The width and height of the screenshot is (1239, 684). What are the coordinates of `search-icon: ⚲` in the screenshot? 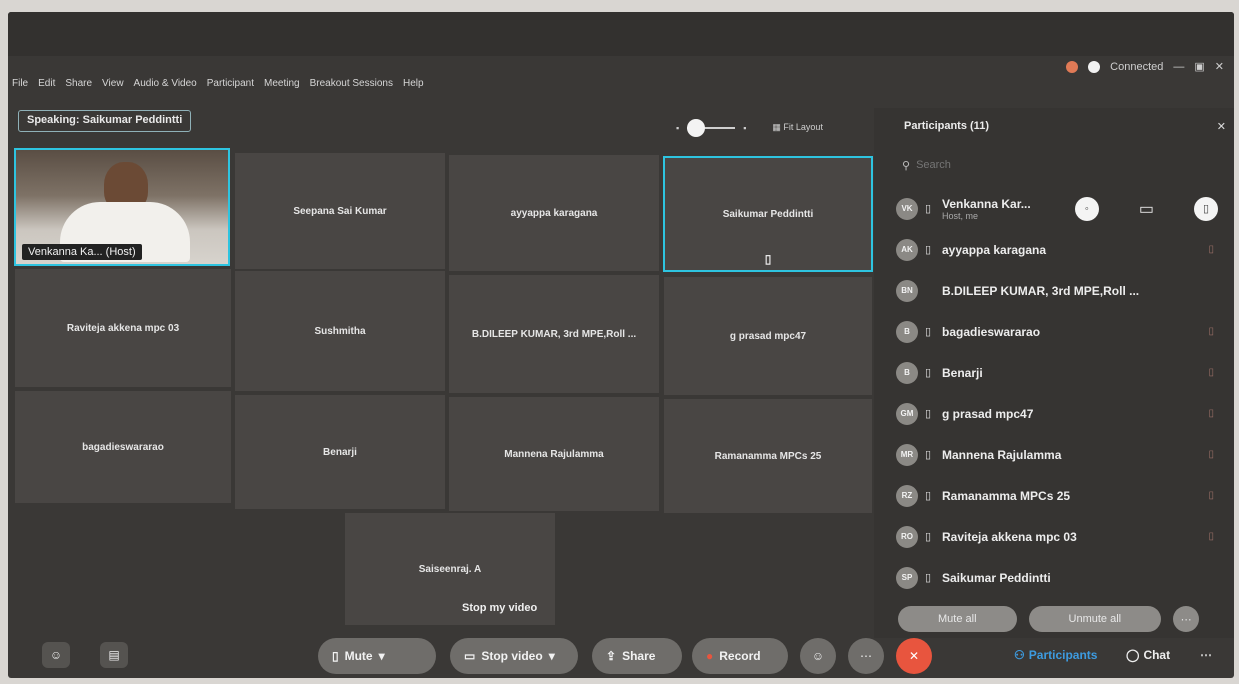 It's located at (906, 165).